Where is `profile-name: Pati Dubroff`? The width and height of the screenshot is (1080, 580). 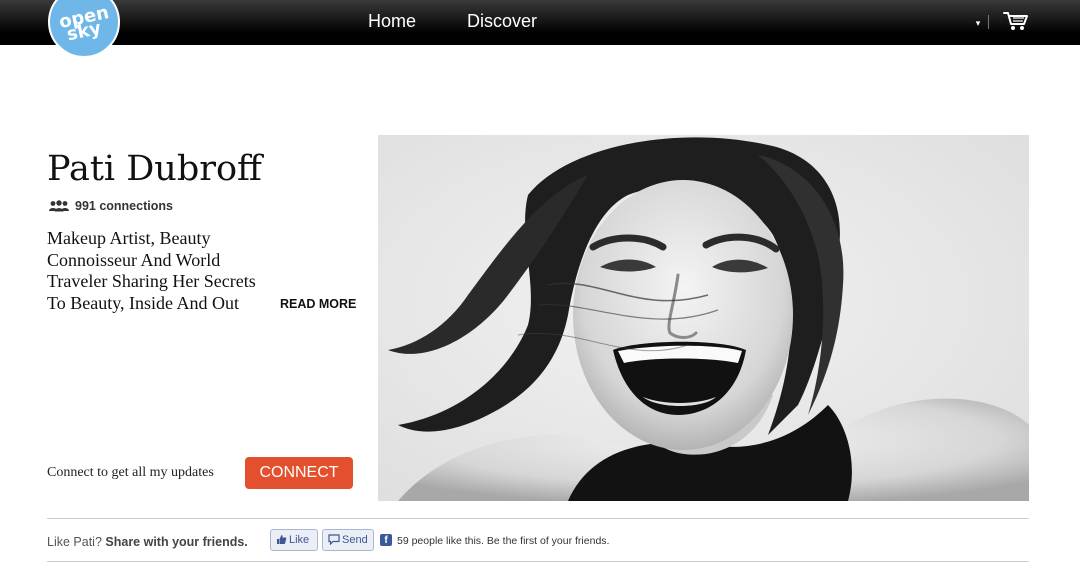
profile-name: Pati Dubroff is located at coordinates (154, 169).